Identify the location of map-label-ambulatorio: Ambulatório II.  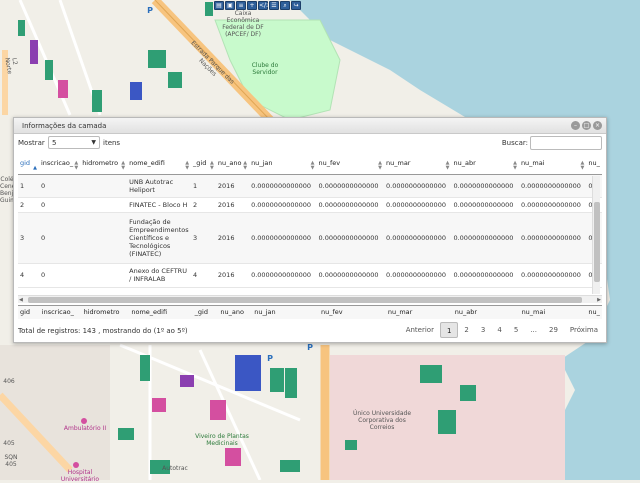
(85, 428).